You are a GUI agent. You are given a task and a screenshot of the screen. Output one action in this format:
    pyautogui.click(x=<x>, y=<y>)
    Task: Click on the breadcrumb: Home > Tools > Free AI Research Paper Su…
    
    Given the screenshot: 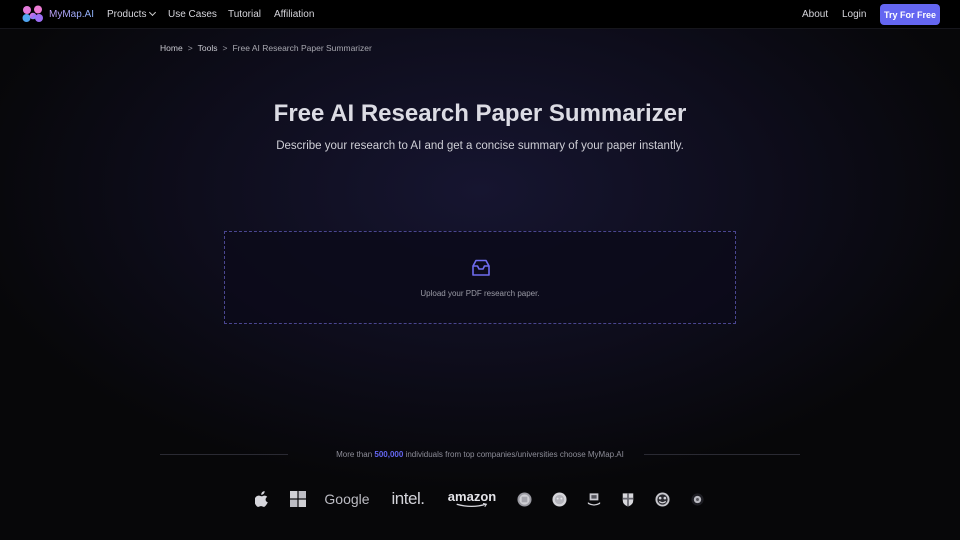 What is the action you would take?
    pyautogui.click(x=266, y=48)
    